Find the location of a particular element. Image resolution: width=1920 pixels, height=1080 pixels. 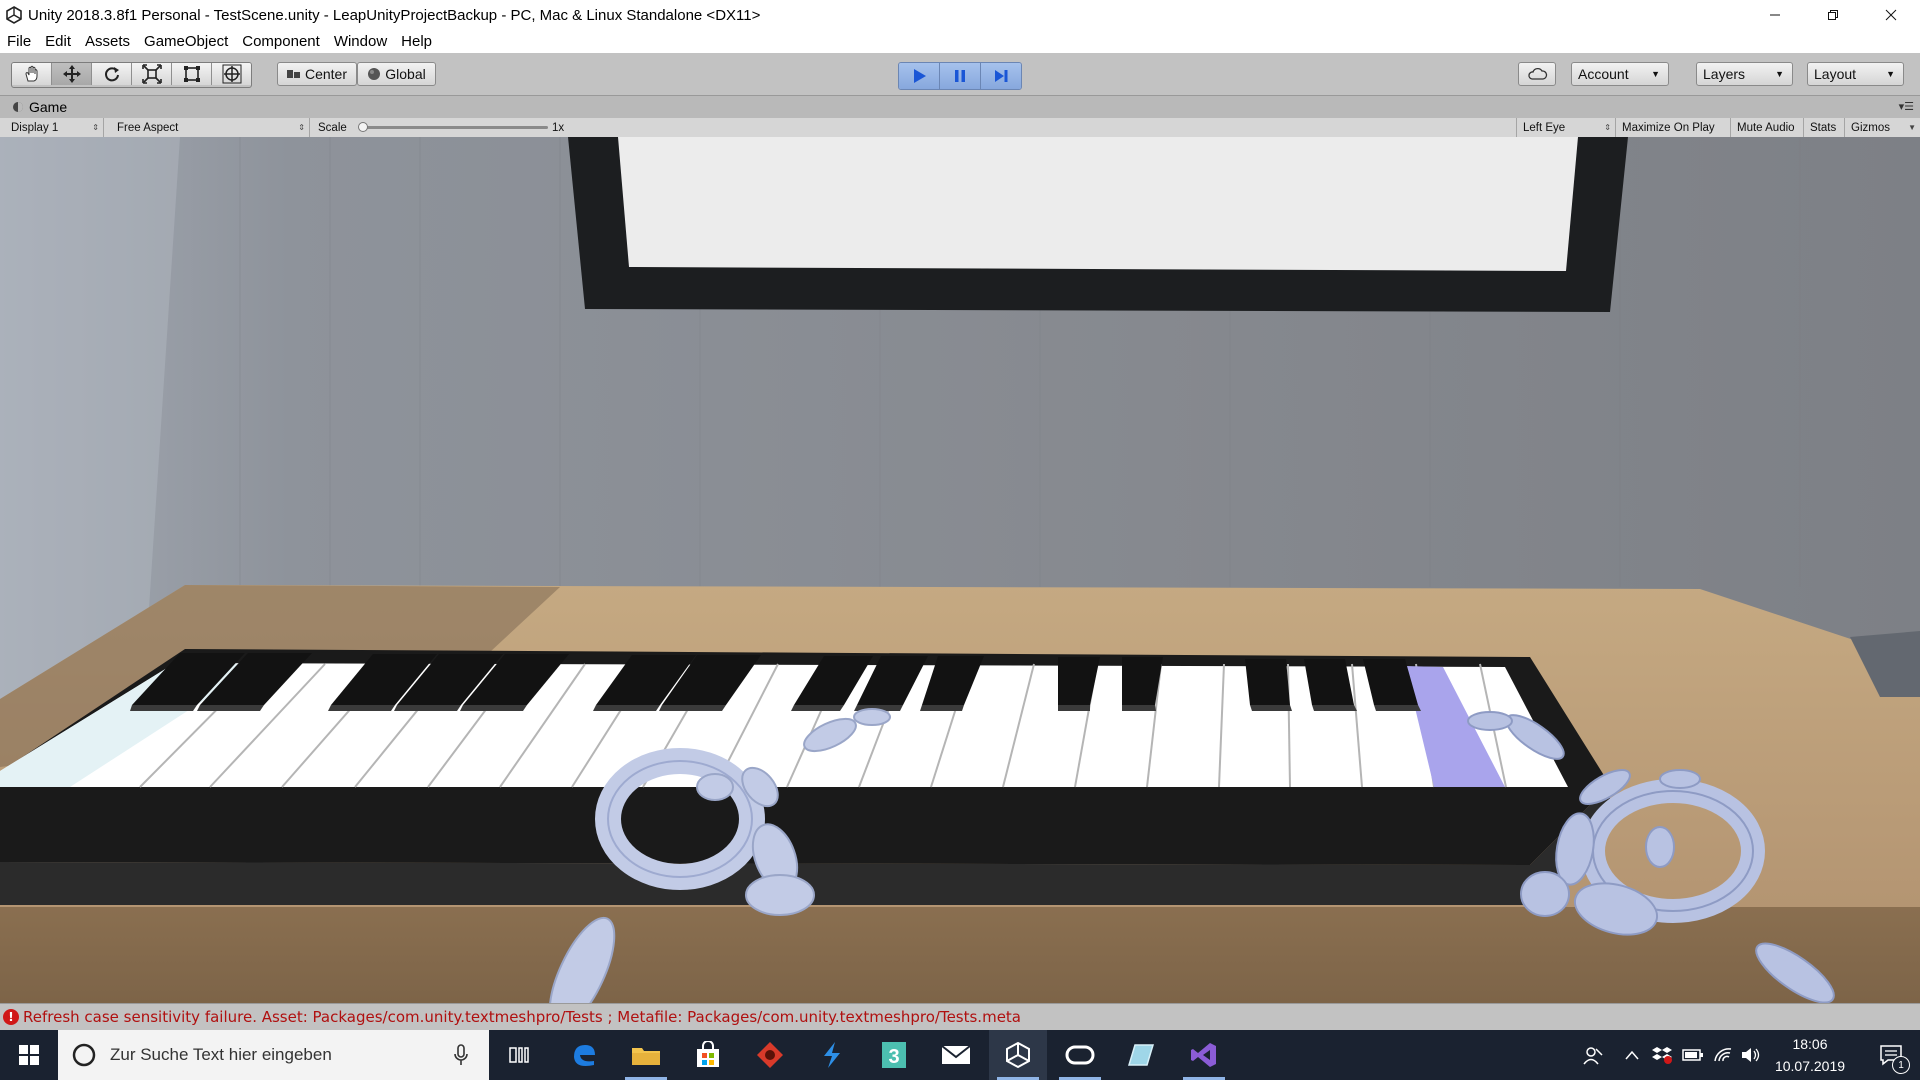

taskbar-search-box: Zur Suche Text hier eingeben is located at coordinates (273, 1055).